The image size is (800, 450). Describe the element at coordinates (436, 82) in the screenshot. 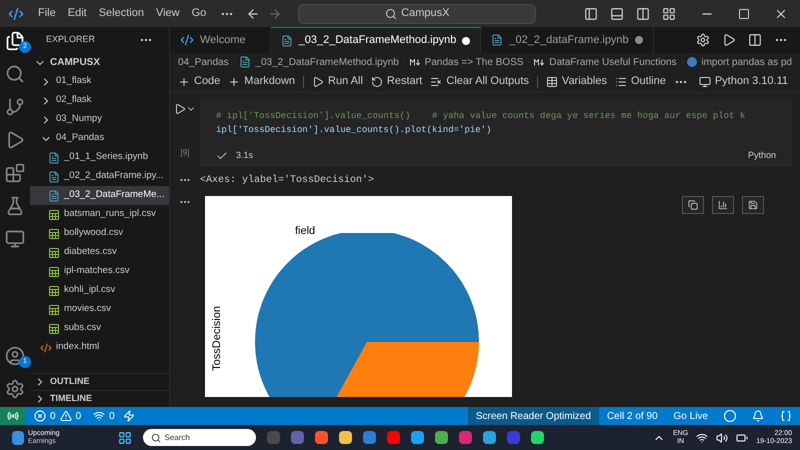

I see `clear-icon` at that location.